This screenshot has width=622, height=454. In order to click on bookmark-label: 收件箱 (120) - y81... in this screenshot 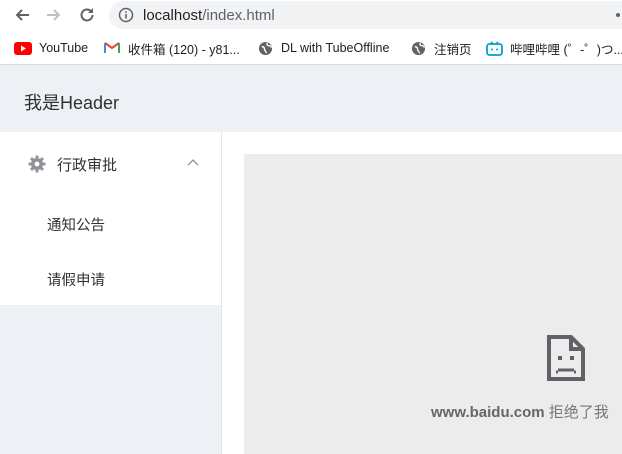, I will do `click(184, 49)`.